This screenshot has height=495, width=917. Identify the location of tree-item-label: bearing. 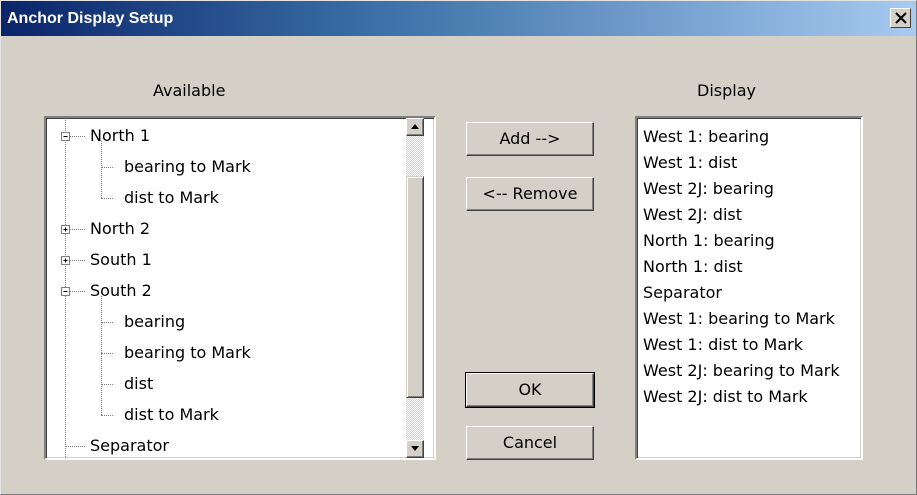
(155, 321).